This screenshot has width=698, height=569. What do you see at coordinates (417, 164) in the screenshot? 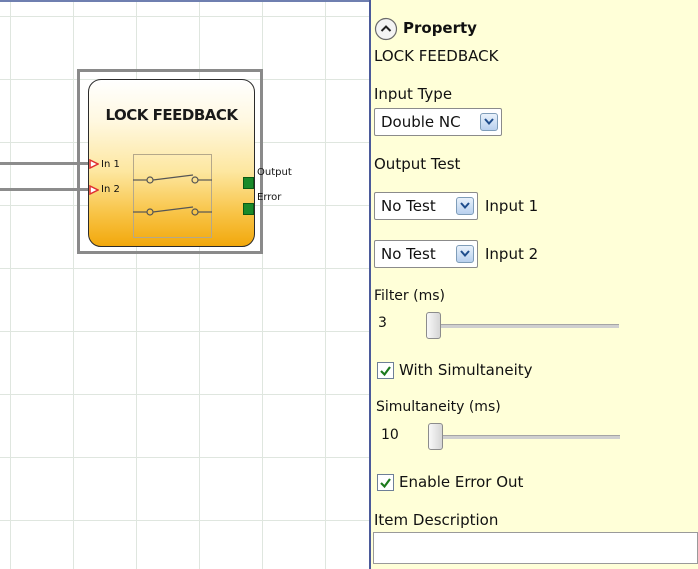
I see `output-test-label: Output Test` at bounding box center [417, 164].